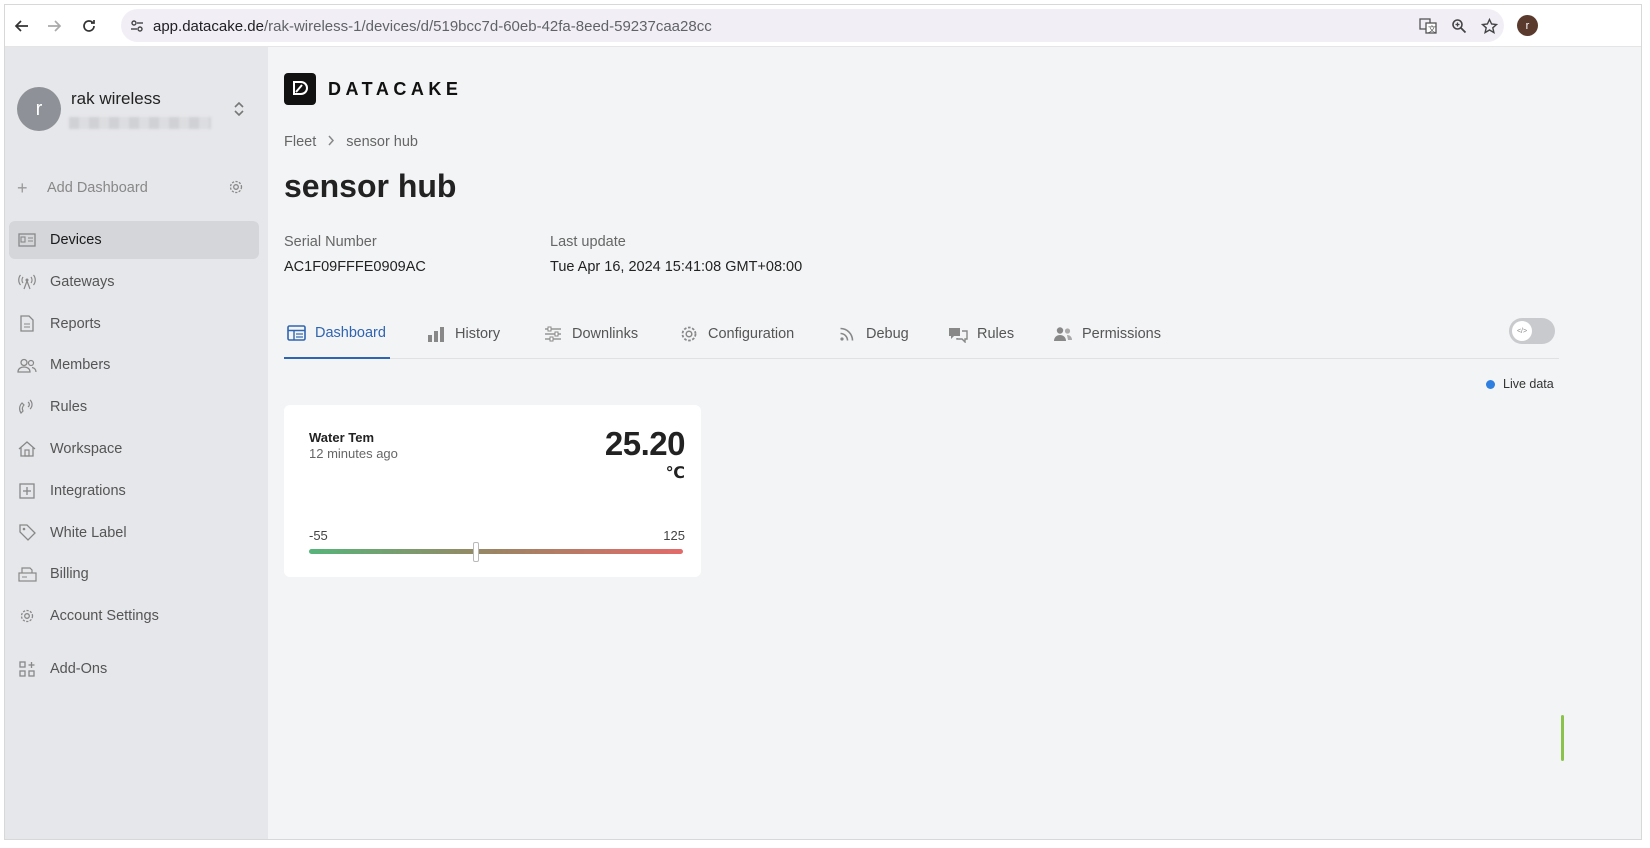 The width and height of the screenshot is (1650, 848). What do you see at coordinates (27, 533) in the screenshot?
I see `tag-icon` at bounding box center [27, 533].